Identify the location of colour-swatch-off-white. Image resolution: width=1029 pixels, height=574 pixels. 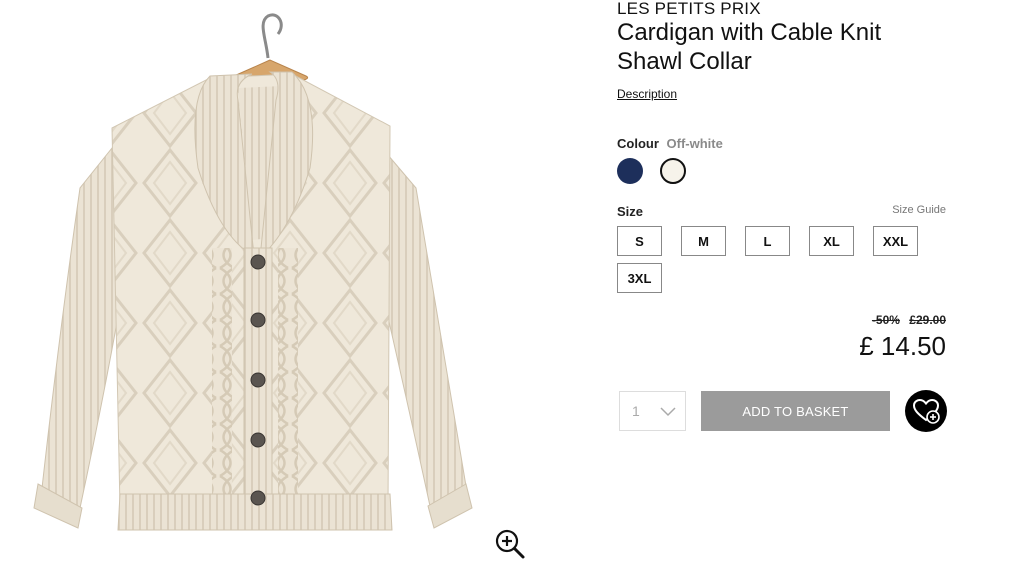
(673, 171).